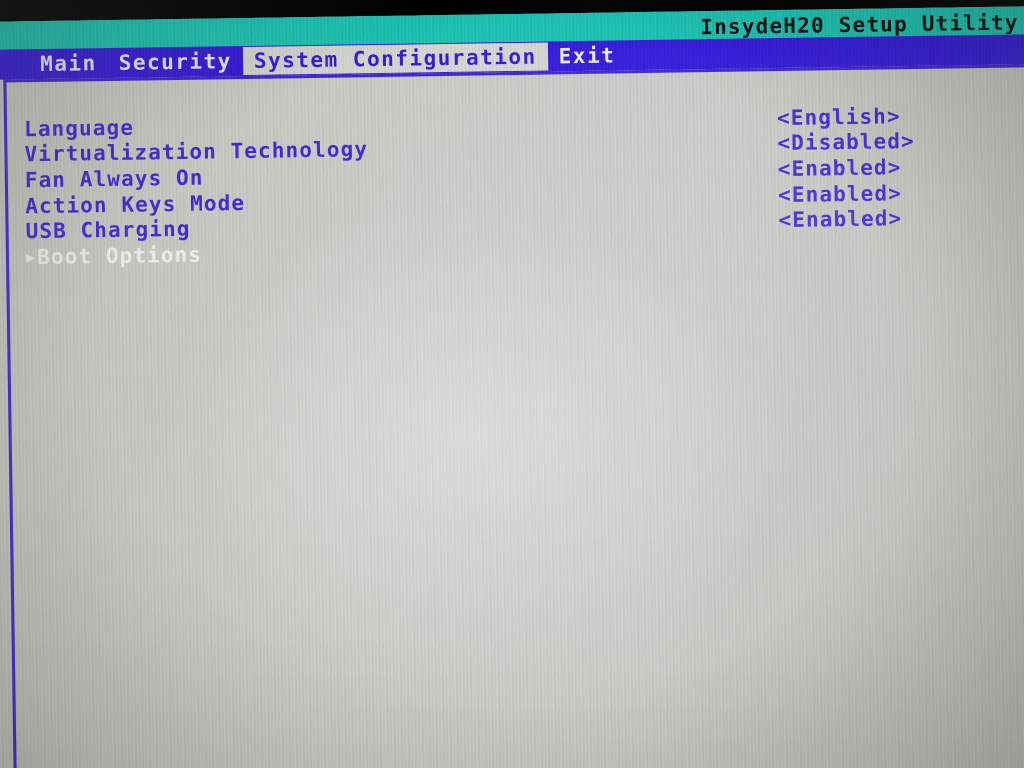 The width and height of the screenshot is (1024, 768). I want to click on menu-tab-security: Security, so click(175, 62).